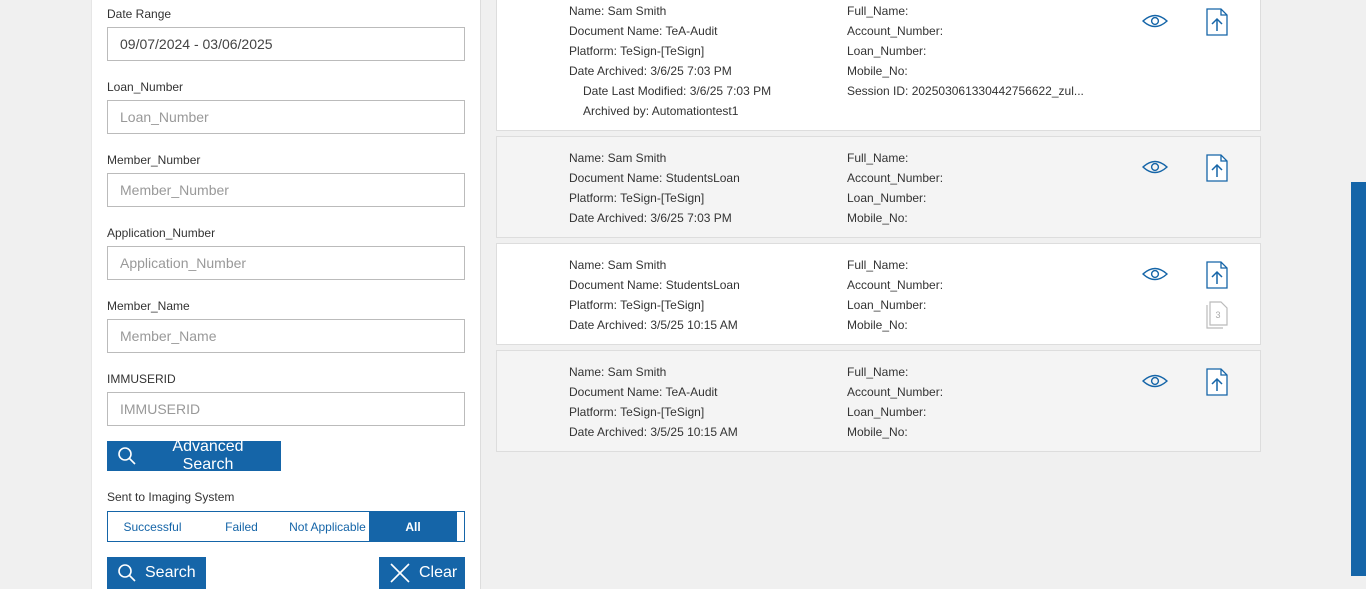 This screenshot has width=1366, height=589. I want to click on loan-number-input, so click(286, 117).